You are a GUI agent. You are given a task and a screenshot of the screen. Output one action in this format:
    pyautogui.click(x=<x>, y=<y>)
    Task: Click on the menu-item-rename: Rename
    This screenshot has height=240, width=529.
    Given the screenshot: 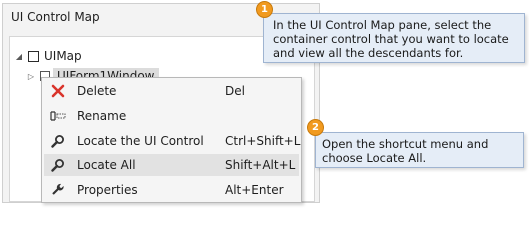 What is the action you would take?
    pyautogui.click(x=171, y=116)
    